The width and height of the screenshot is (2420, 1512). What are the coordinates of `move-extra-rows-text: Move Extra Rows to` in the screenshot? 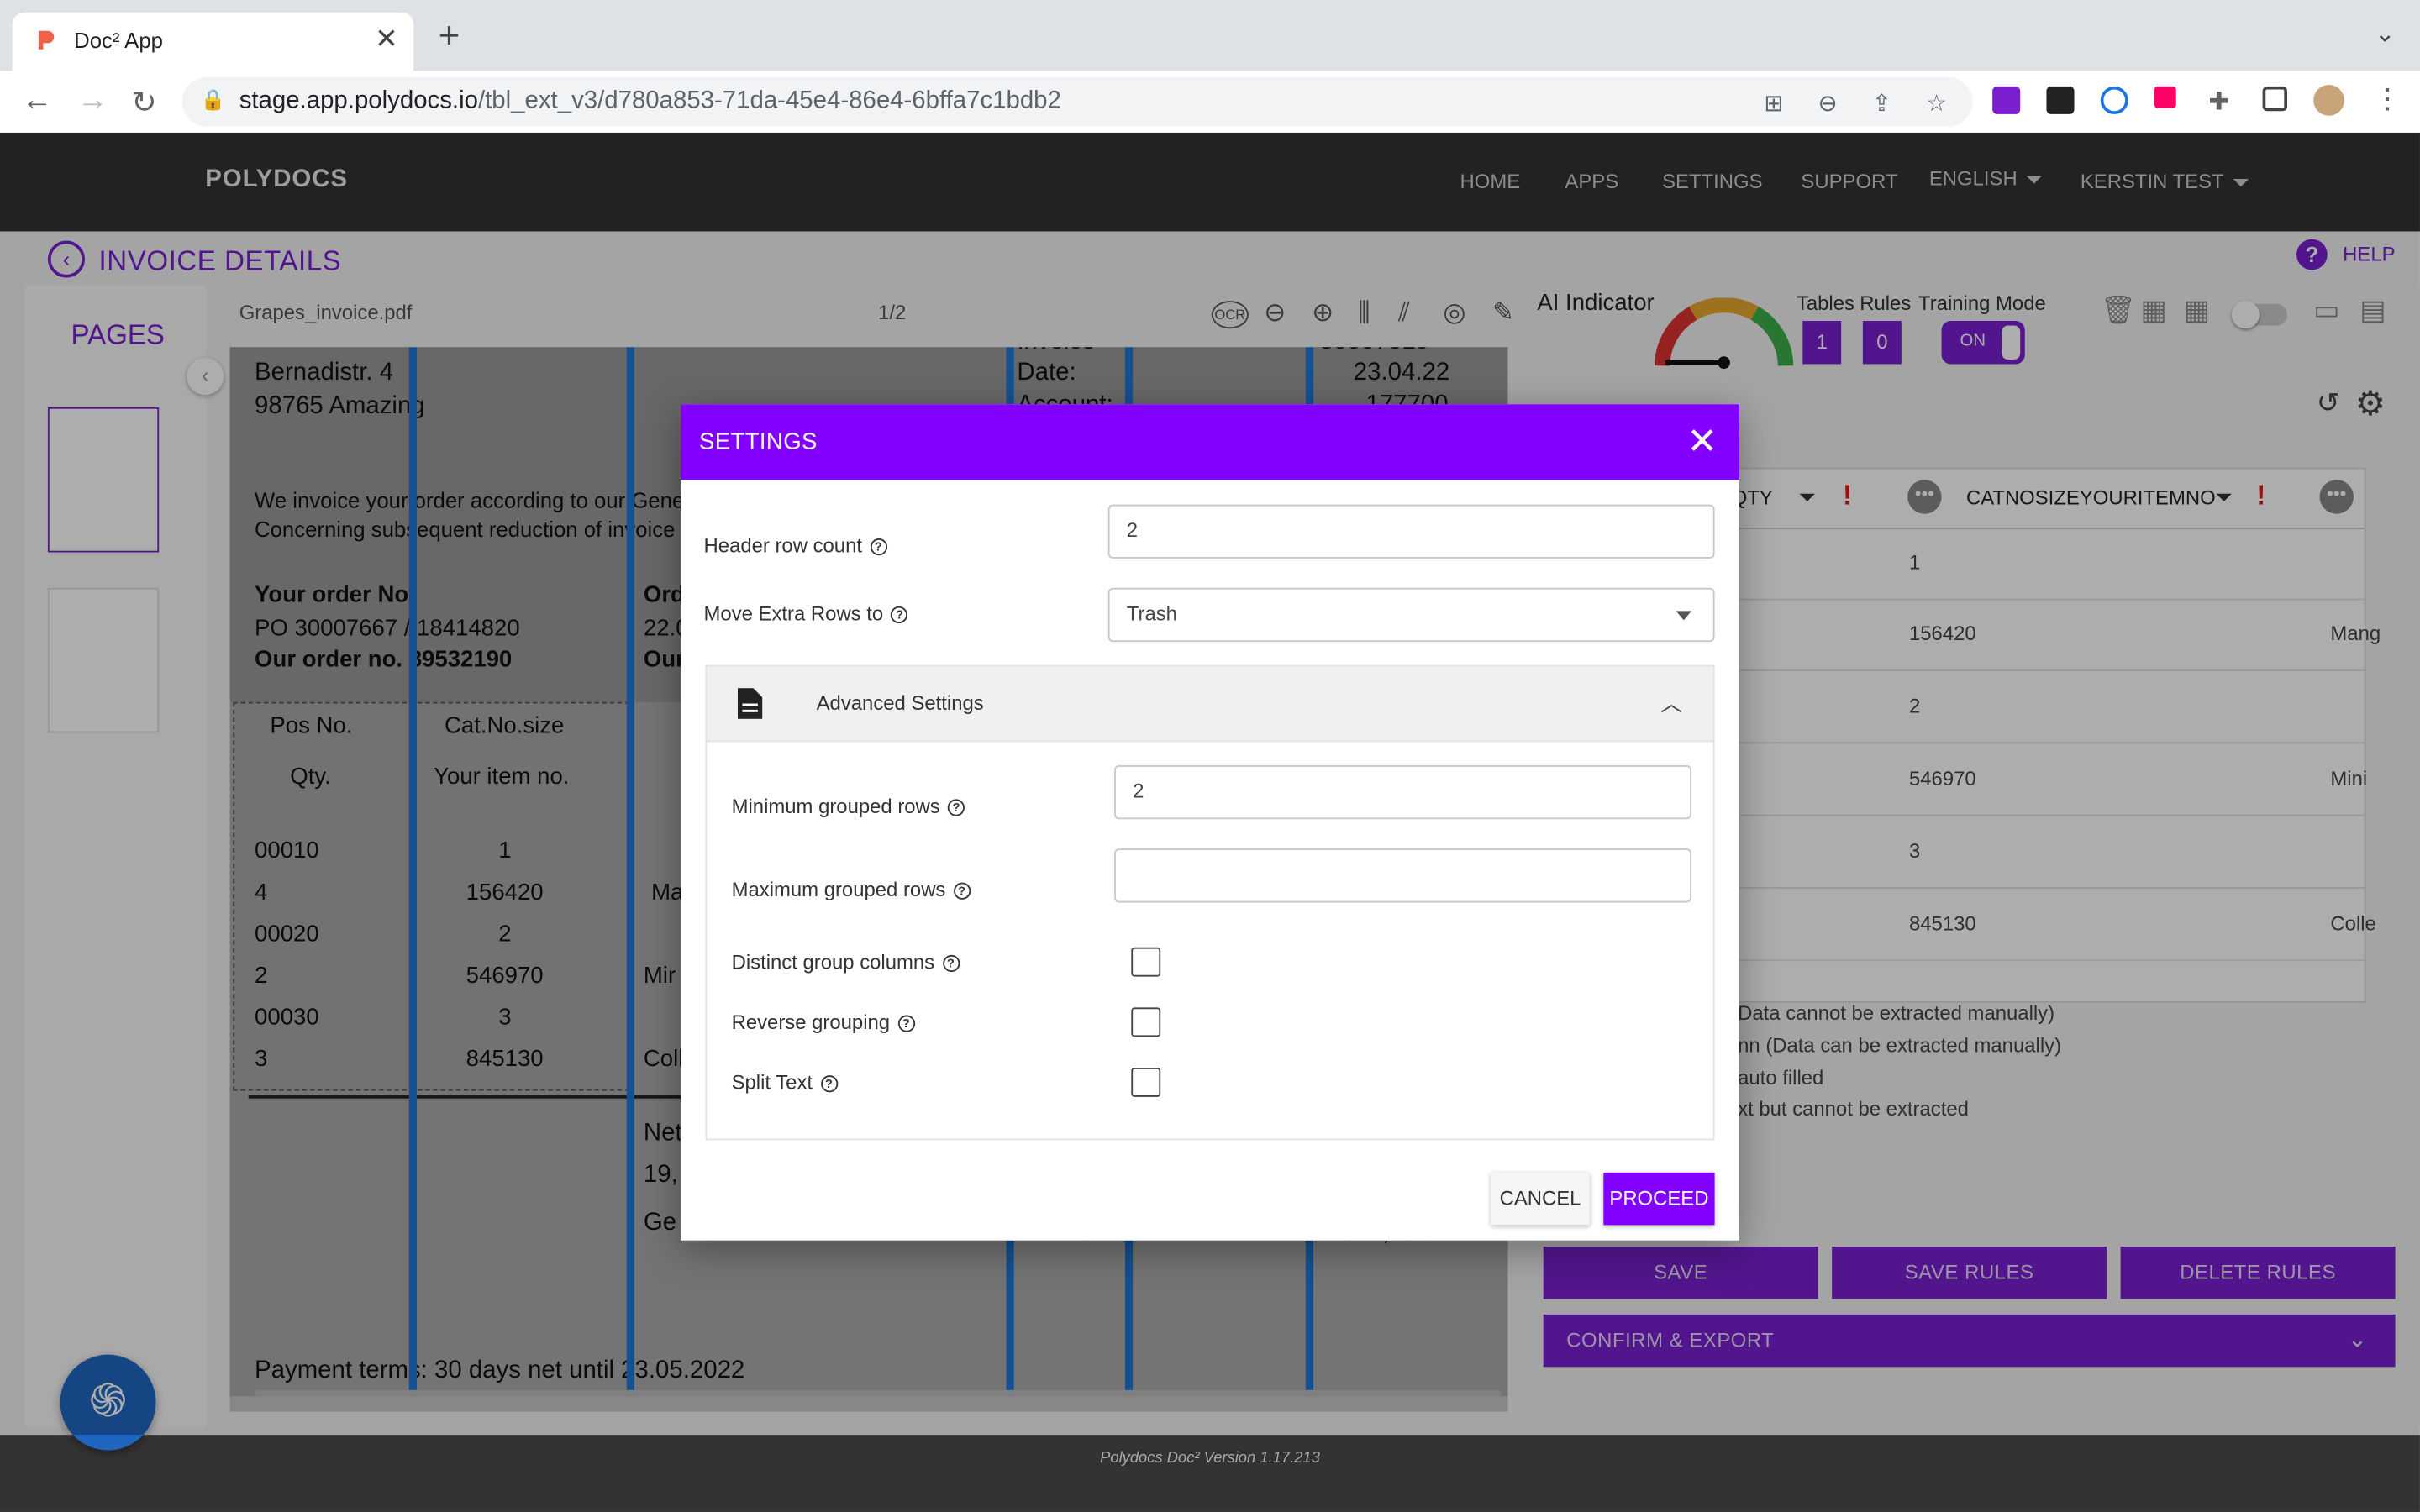 It's located at (794, 613).